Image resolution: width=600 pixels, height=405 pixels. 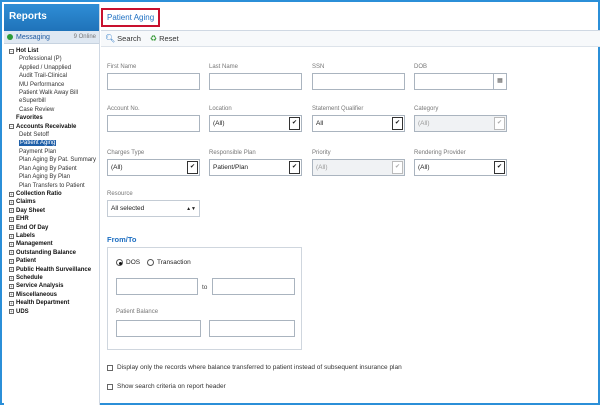 I want to click on last-name-input, so click(x=255, y=81).